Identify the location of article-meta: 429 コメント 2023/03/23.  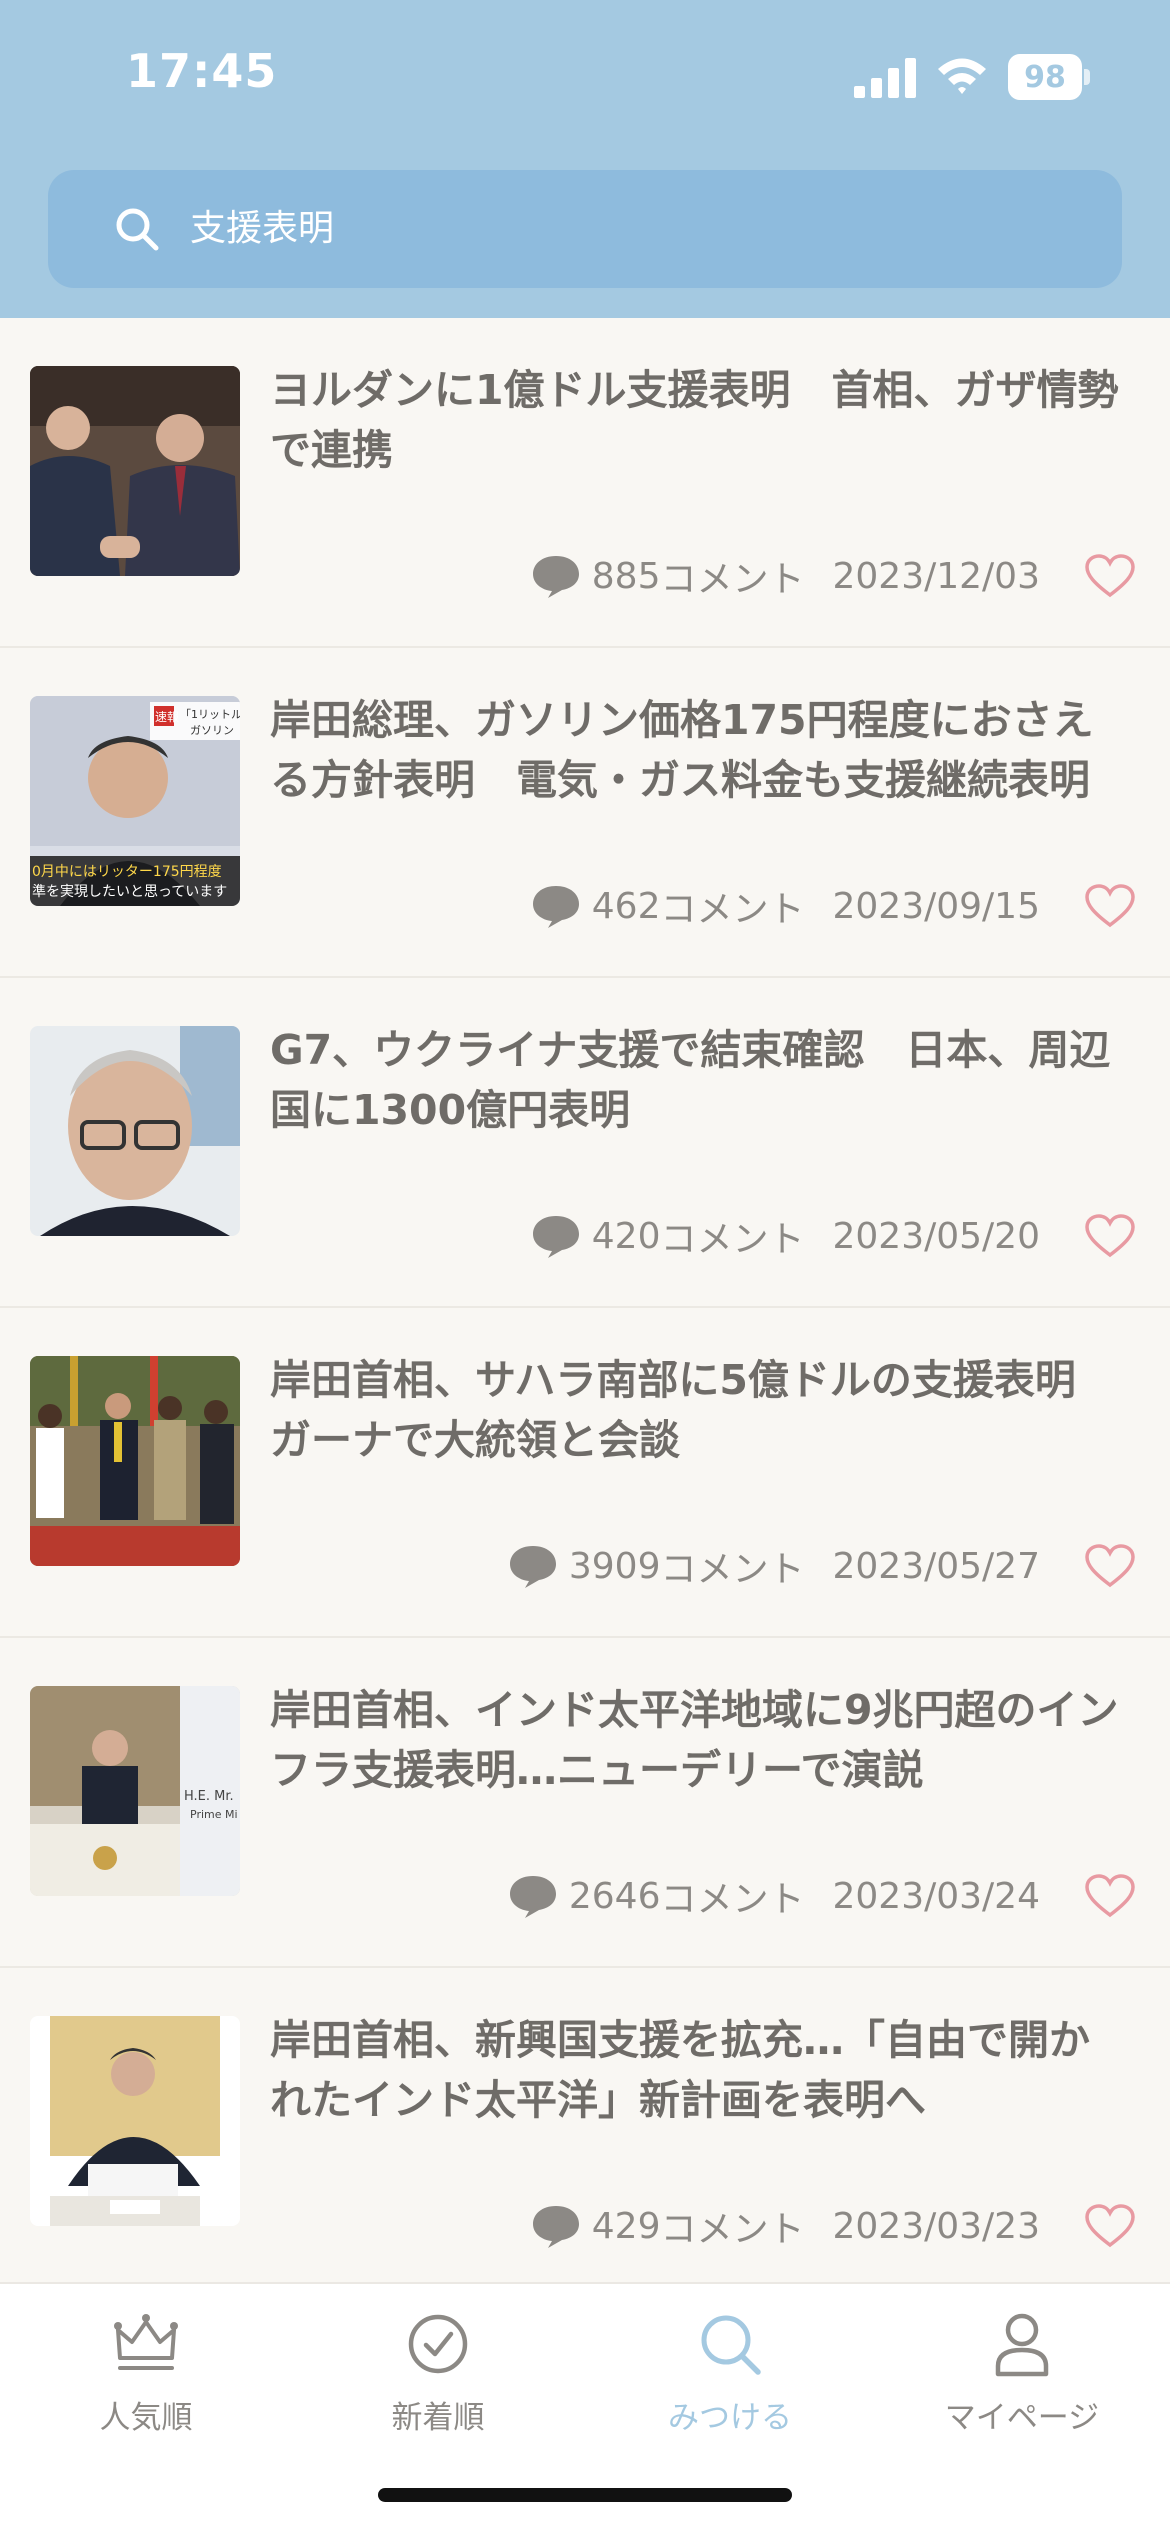
(833, 2226).